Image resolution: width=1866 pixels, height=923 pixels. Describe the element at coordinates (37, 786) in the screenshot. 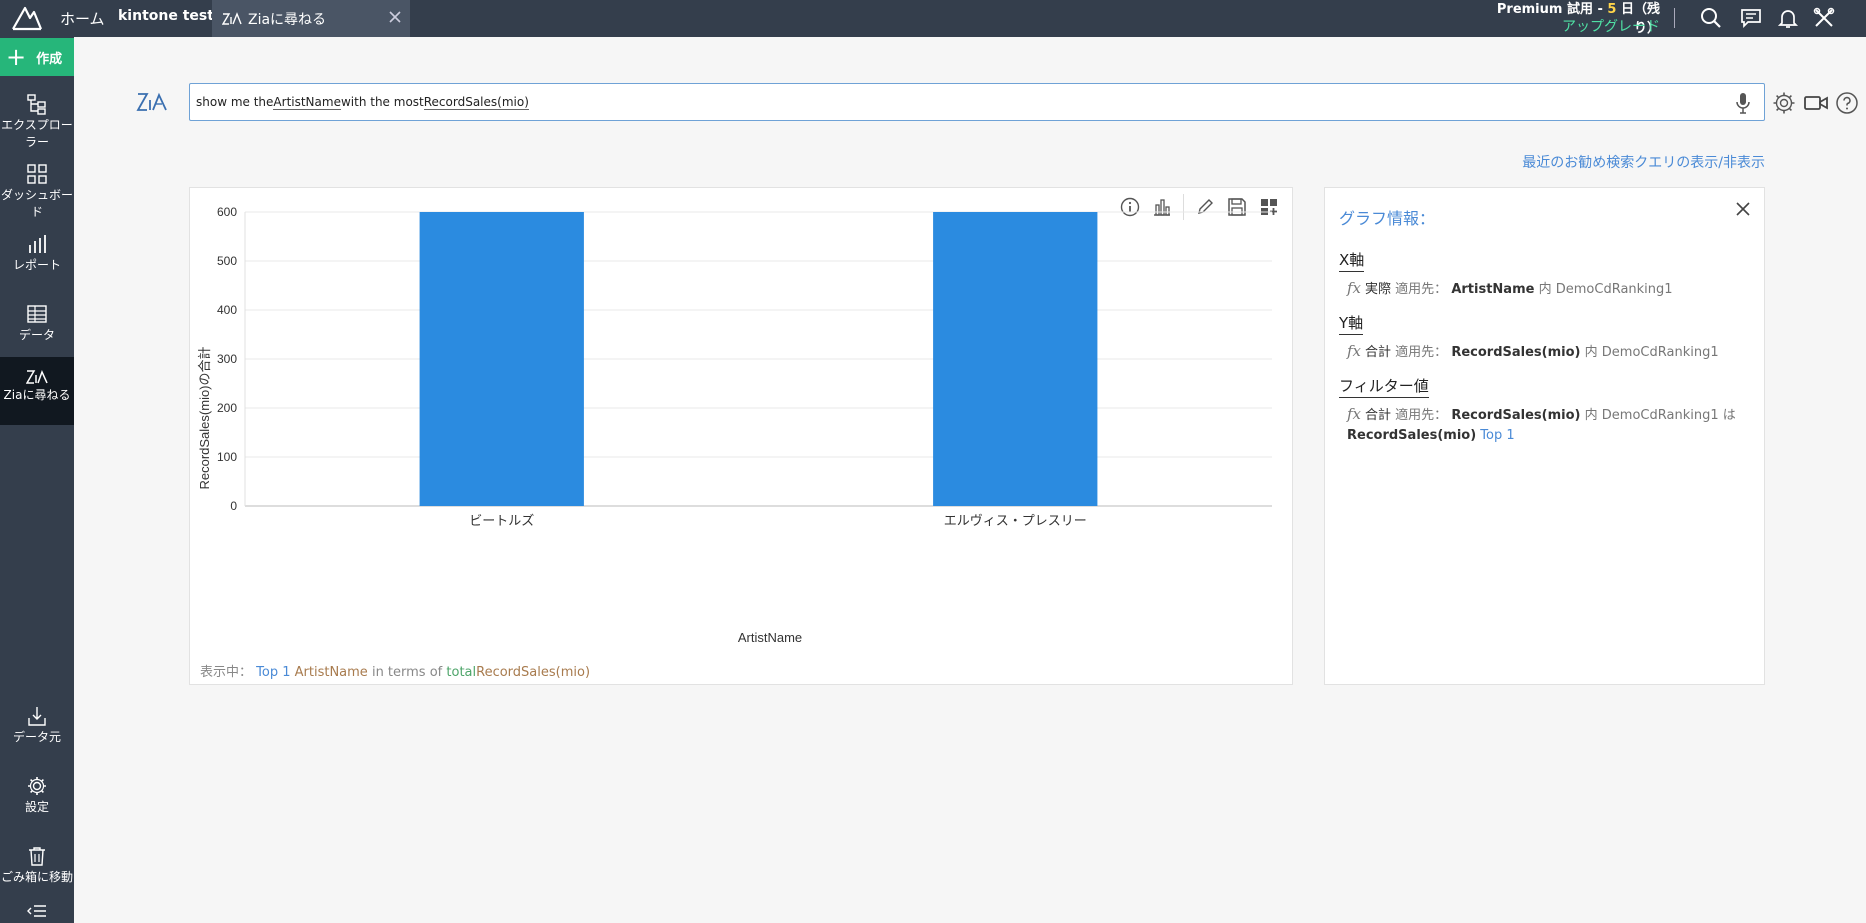

I see `gear-icon` at that location.